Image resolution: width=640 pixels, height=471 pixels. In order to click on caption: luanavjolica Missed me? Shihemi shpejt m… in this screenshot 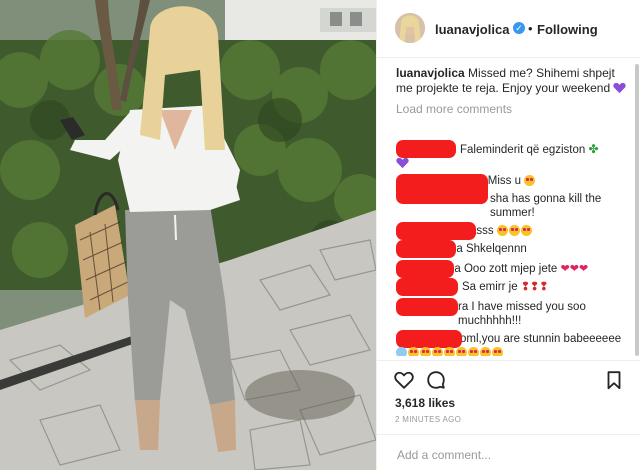, I will do `click(512, 81)`.